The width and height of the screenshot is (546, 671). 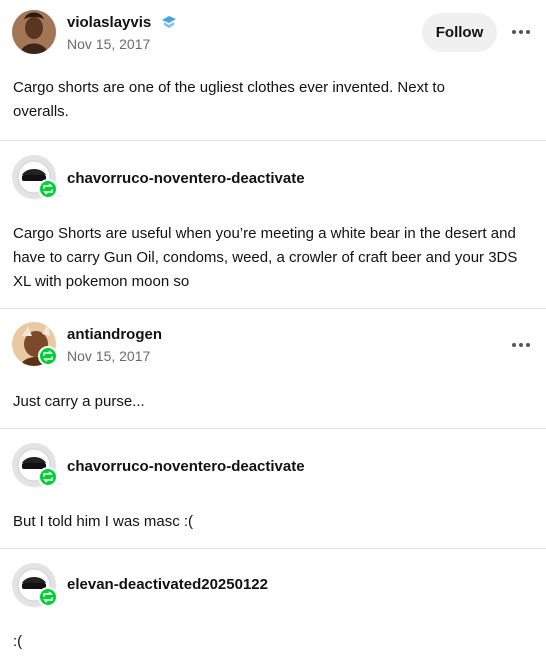 I want to click on verified-badge-icon, so click(x=169, y=24).